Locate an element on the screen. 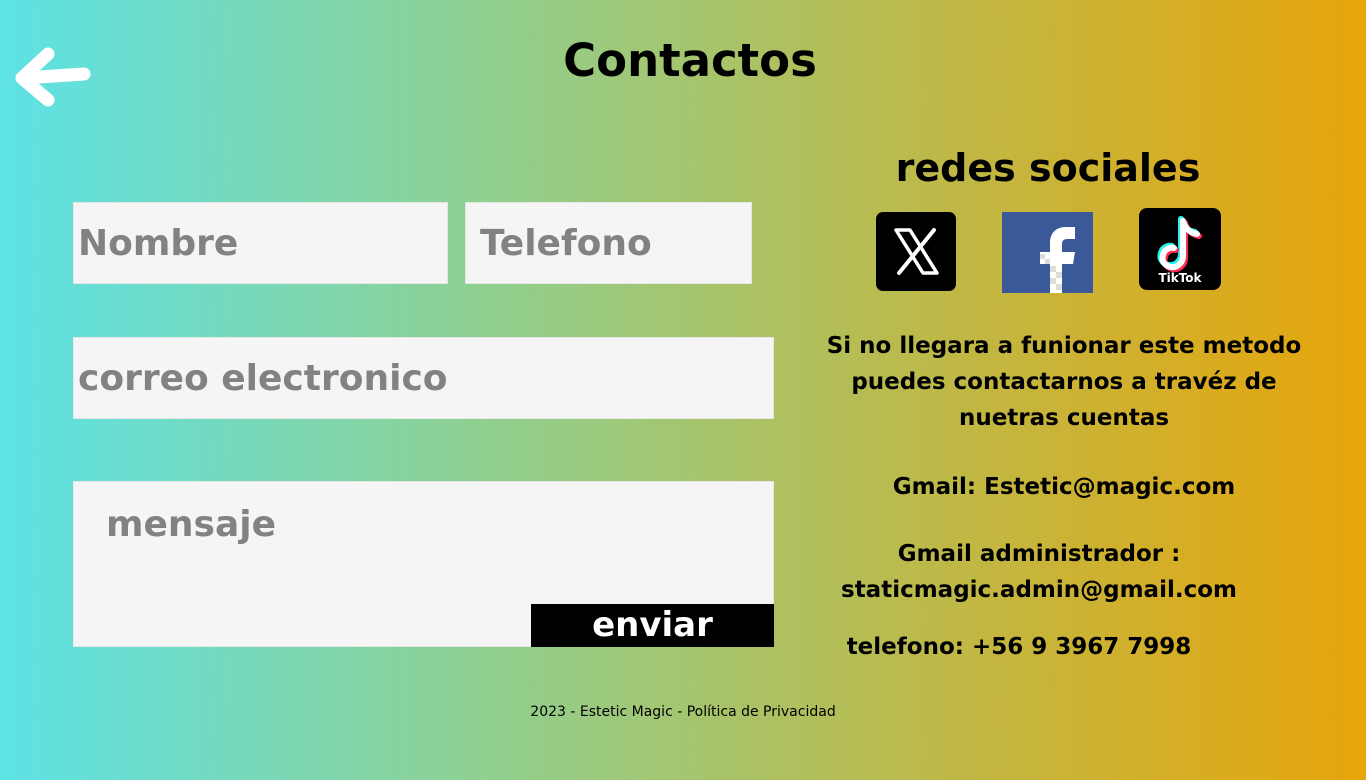  admin-email: staticmagic.admin@gmail.com is located at coordinates (1039, 590).